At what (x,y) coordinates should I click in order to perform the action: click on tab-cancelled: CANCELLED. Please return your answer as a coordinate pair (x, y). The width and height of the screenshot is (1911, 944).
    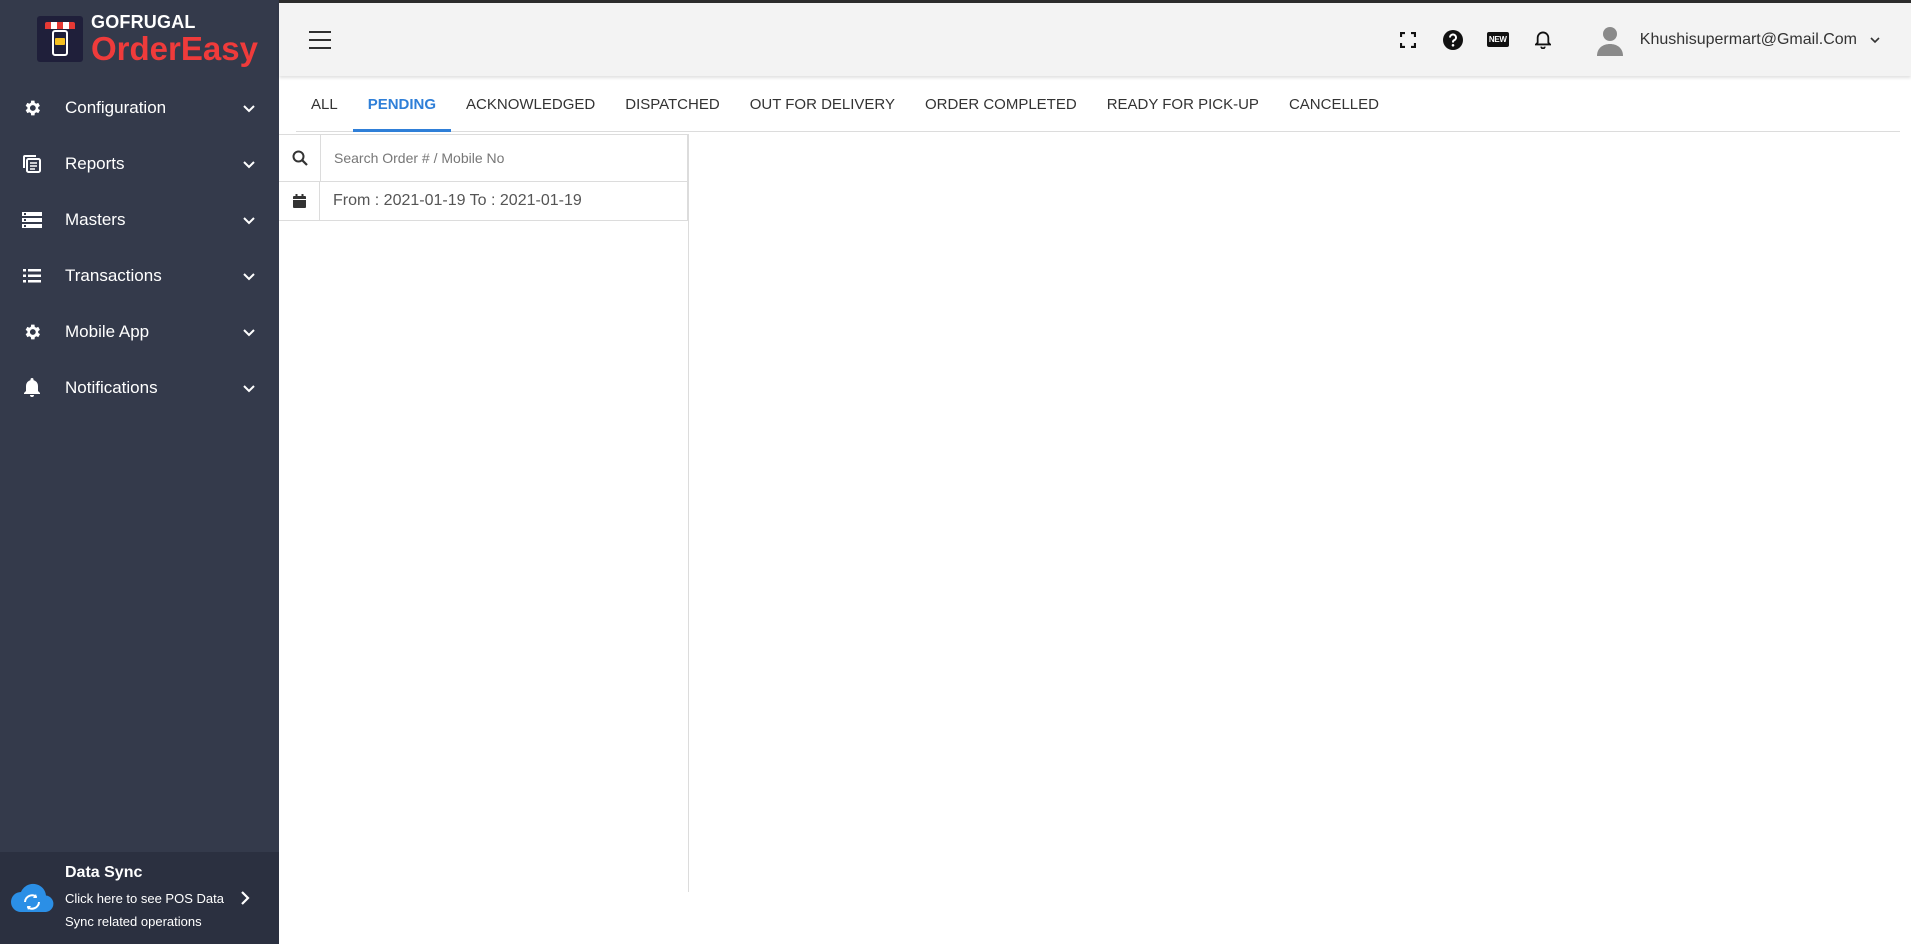
    Looking at the image, I should click on (1334, 104).